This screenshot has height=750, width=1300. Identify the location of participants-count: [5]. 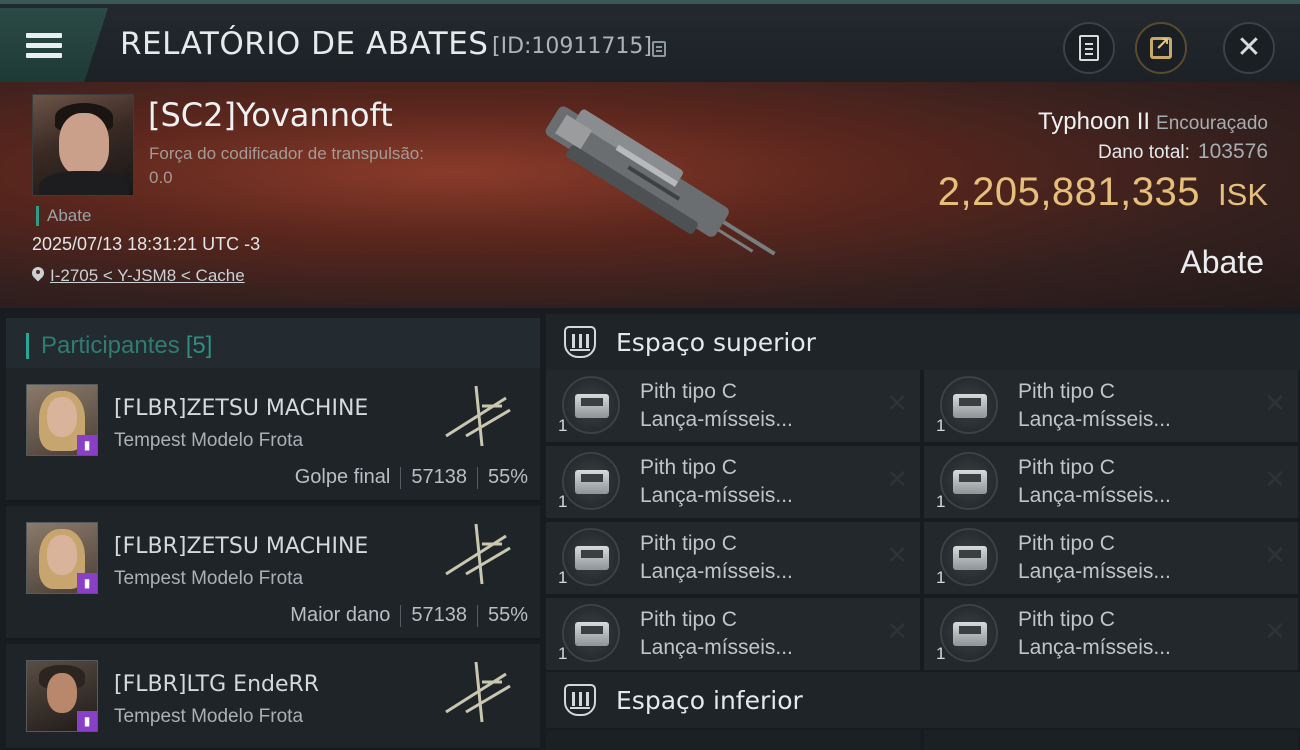
(199, 345).